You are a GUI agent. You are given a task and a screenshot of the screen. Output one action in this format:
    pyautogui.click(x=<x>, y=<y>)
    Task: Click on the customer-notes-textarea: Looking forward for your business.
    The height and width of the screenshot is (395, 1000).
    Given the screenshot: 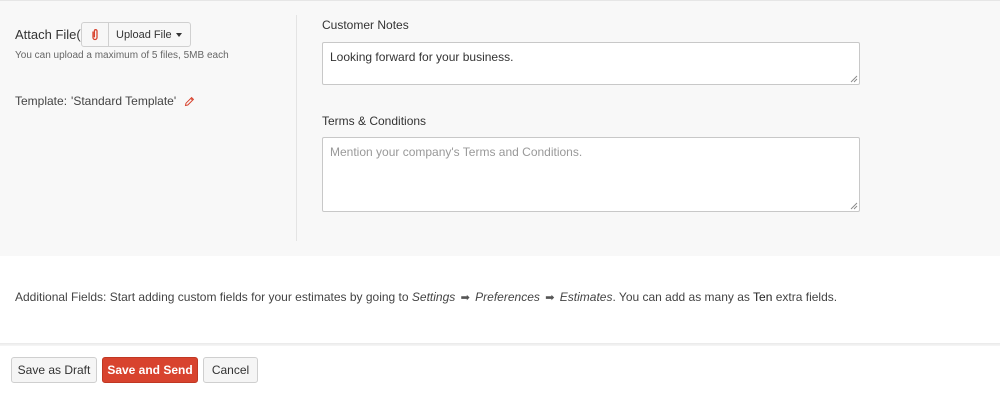 What is the action you would take?
    pyautogui.click(x=591, y=63)
    